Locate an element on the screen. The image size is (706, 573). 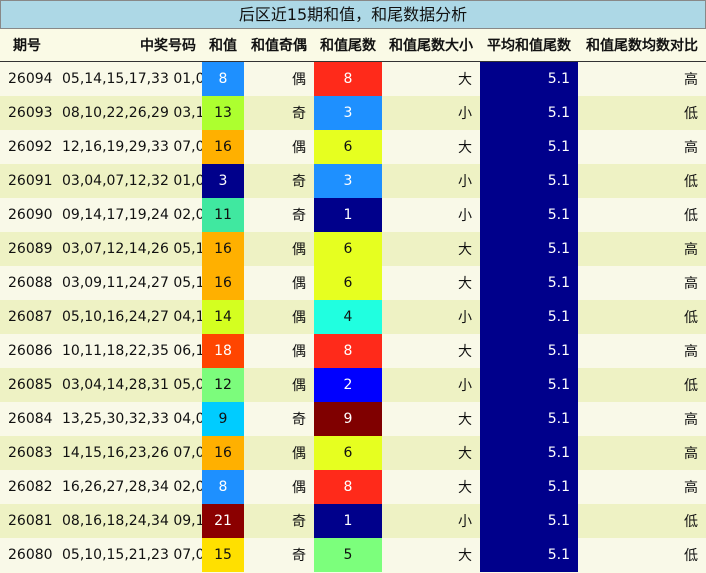
issue-cell: 26084 is located at coordinates (27, 419).